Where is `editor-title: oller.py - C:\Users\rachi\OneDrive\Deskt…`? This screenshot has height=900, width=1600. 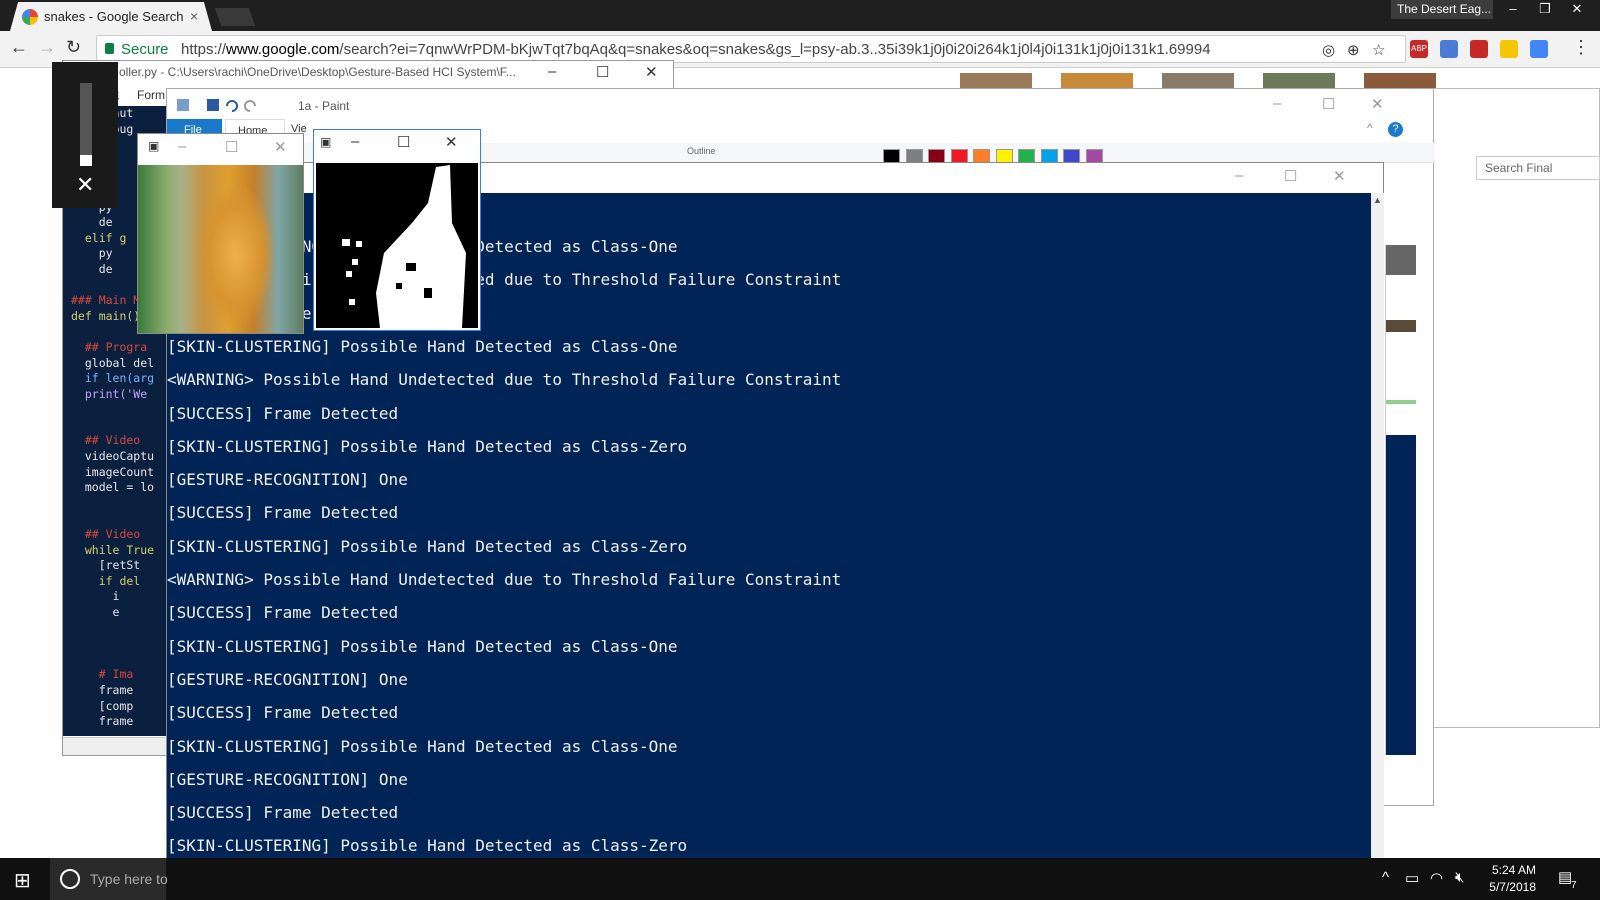 editor-title: oller.py - C:\Users\rachi\OneDrive\Deskt… is located at coordinates (317, 72).